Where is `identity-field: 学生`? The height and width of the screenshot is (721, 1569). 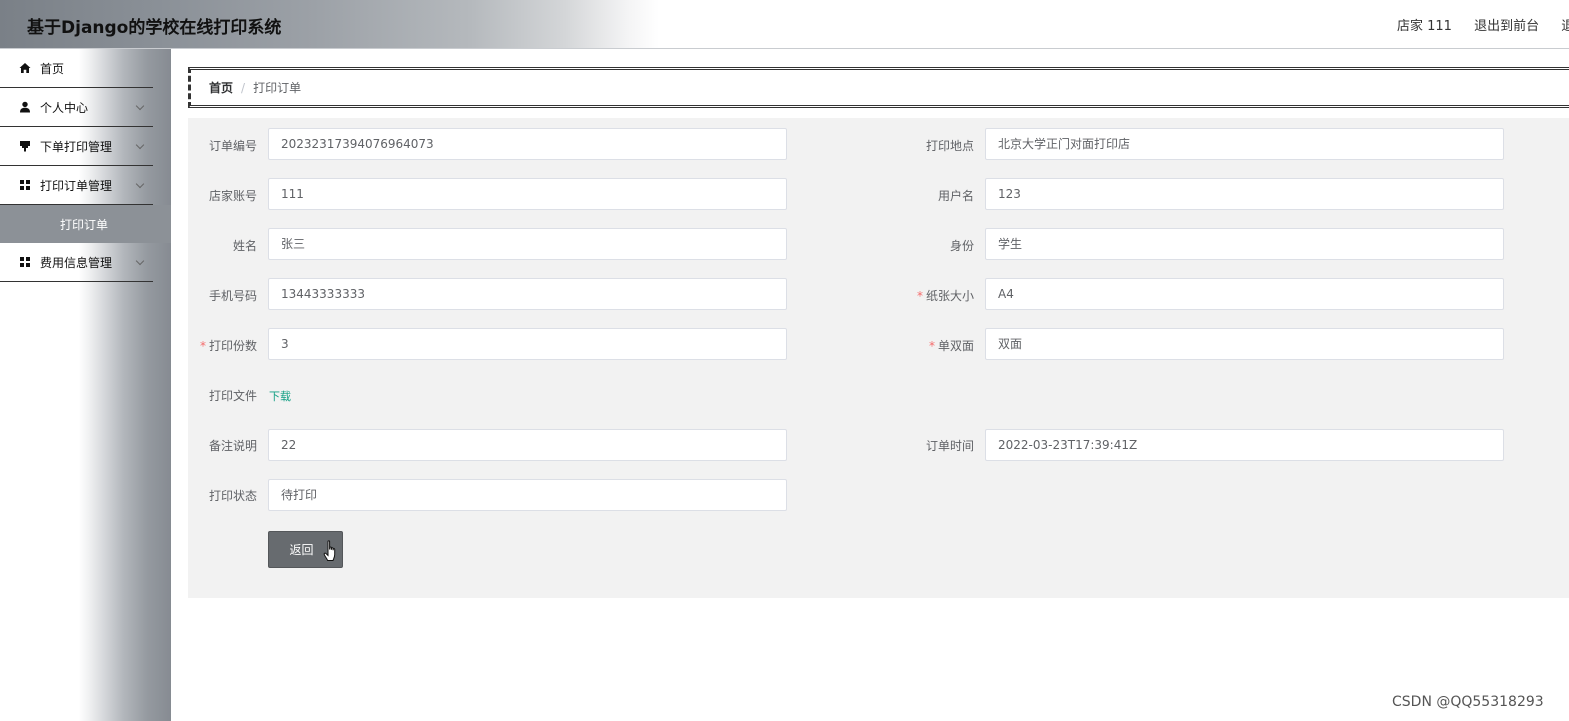 identity-field: 学生 is located at coordinates (1244, 244).